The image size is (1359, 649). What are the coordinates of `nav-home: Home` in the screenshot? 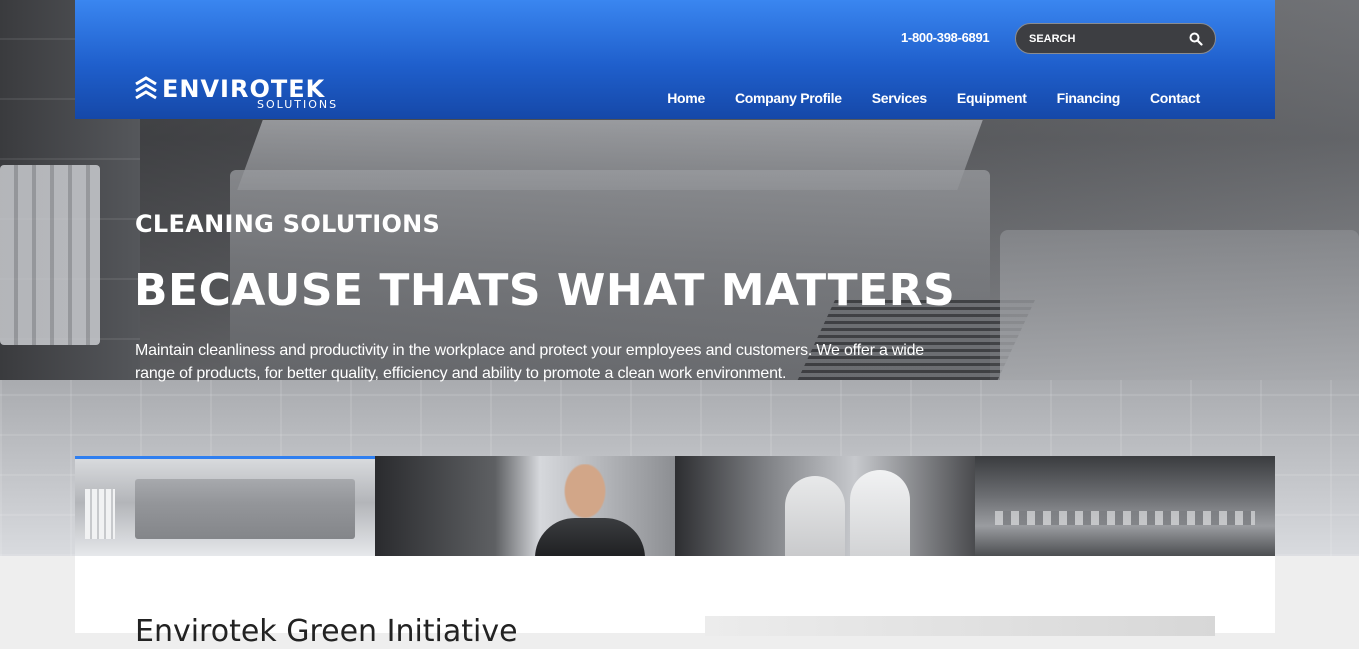 It's located at (686, 98).